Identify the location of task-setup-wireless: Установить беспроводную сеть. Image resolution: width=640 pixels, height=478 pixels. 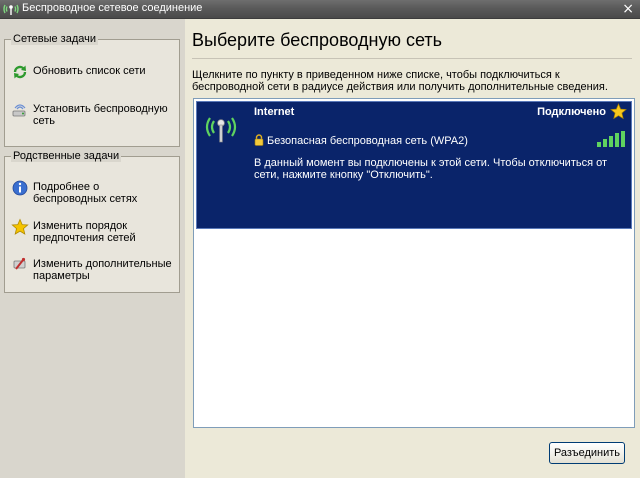
(93, 114).